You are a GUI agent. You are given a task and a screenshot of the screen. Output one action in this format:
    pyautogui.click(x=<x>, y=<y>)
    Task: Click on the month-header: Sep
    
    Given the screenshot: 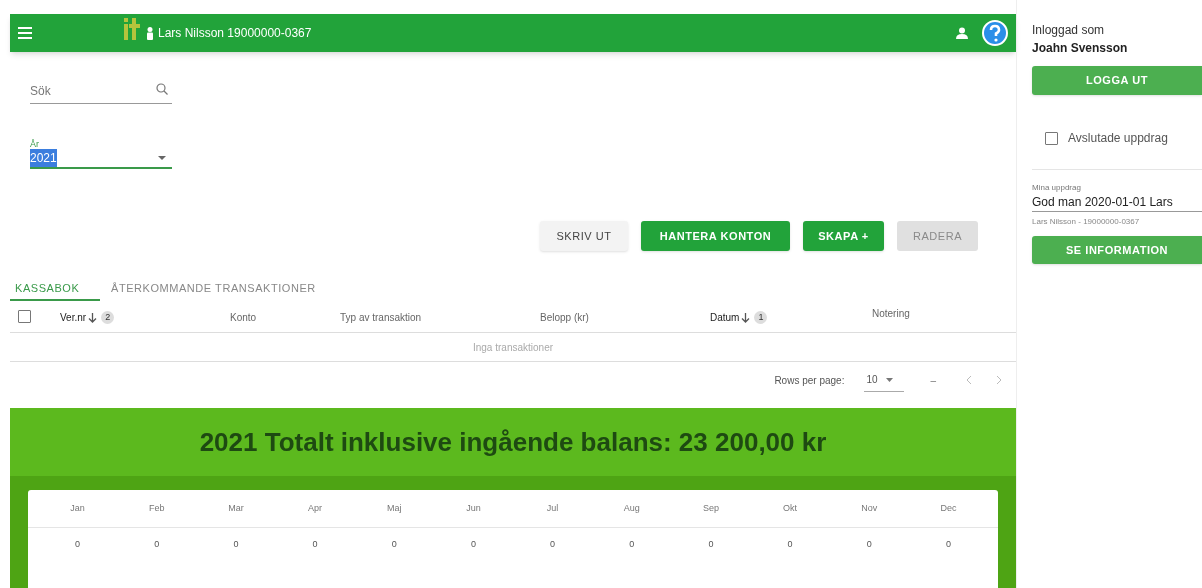 What is the action you would take?
    pyautogui.click(x=710, y=508)
    